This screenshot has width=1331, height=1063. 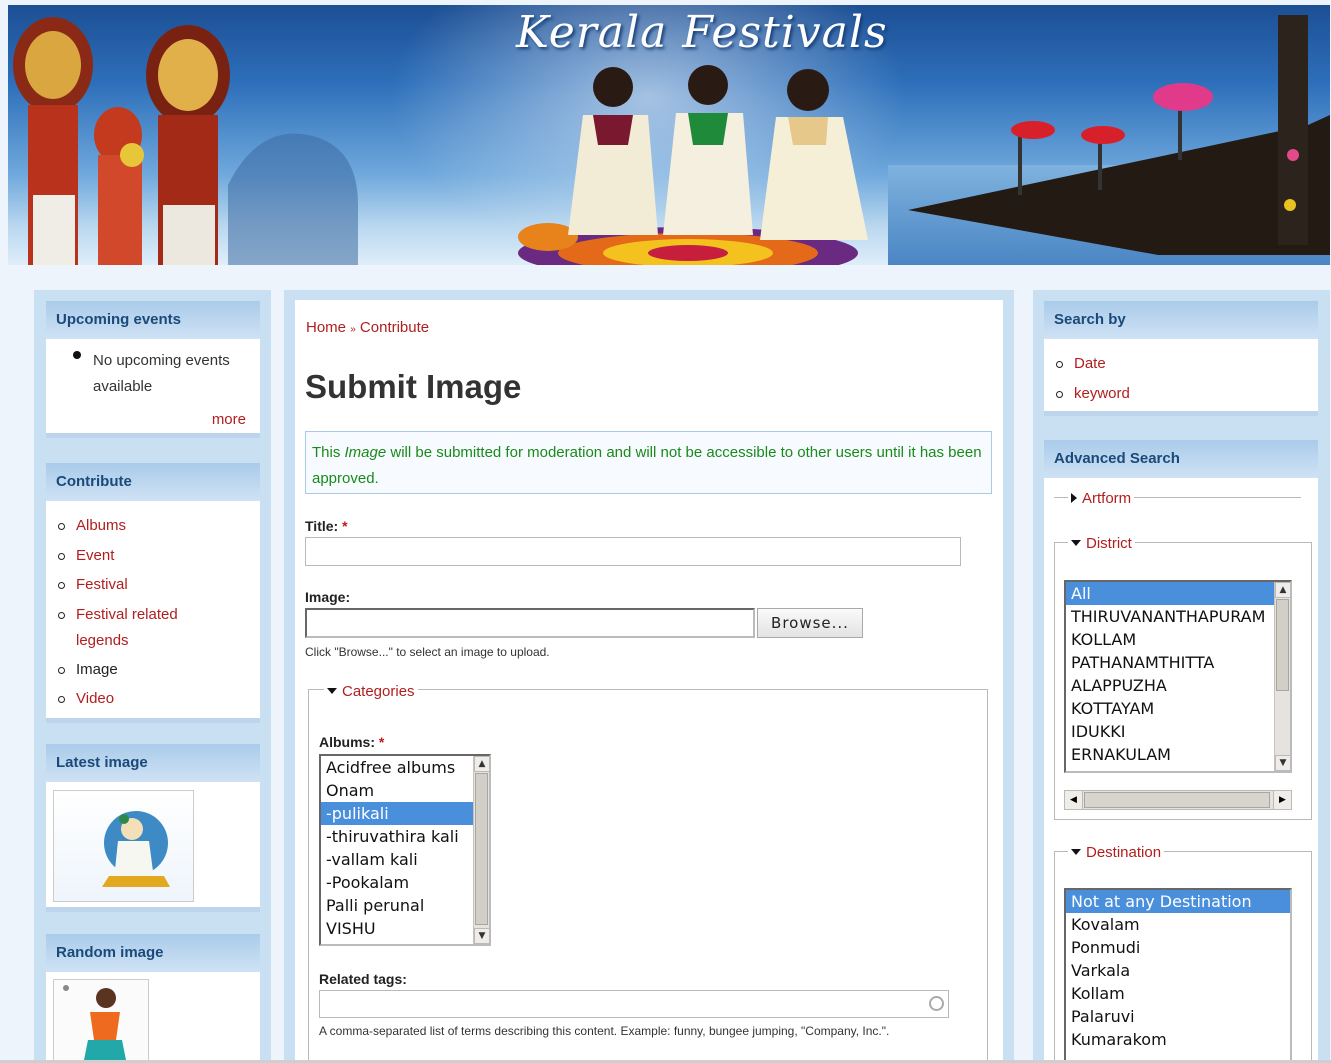 I want to click on latest-image-block: Latest image, so click(x=153, y=828).